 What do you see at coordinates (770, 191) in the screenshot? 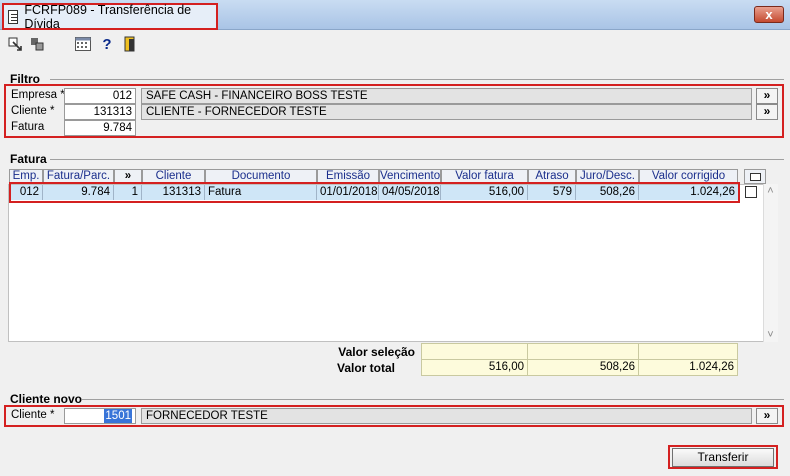
I see `scroll-up-arrow-icon: ˄` at bounding box center [770, 191].